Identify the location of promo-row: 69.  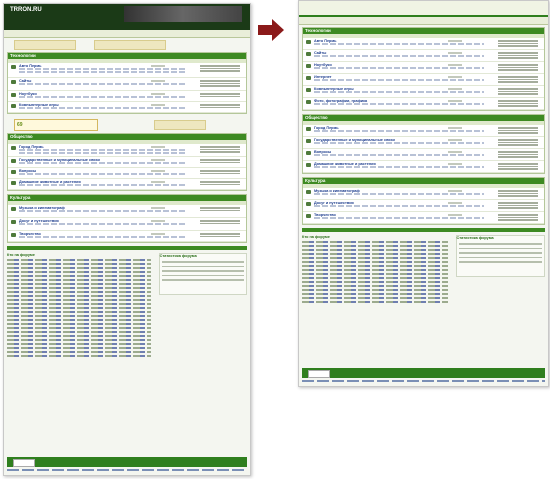
(127, 124).